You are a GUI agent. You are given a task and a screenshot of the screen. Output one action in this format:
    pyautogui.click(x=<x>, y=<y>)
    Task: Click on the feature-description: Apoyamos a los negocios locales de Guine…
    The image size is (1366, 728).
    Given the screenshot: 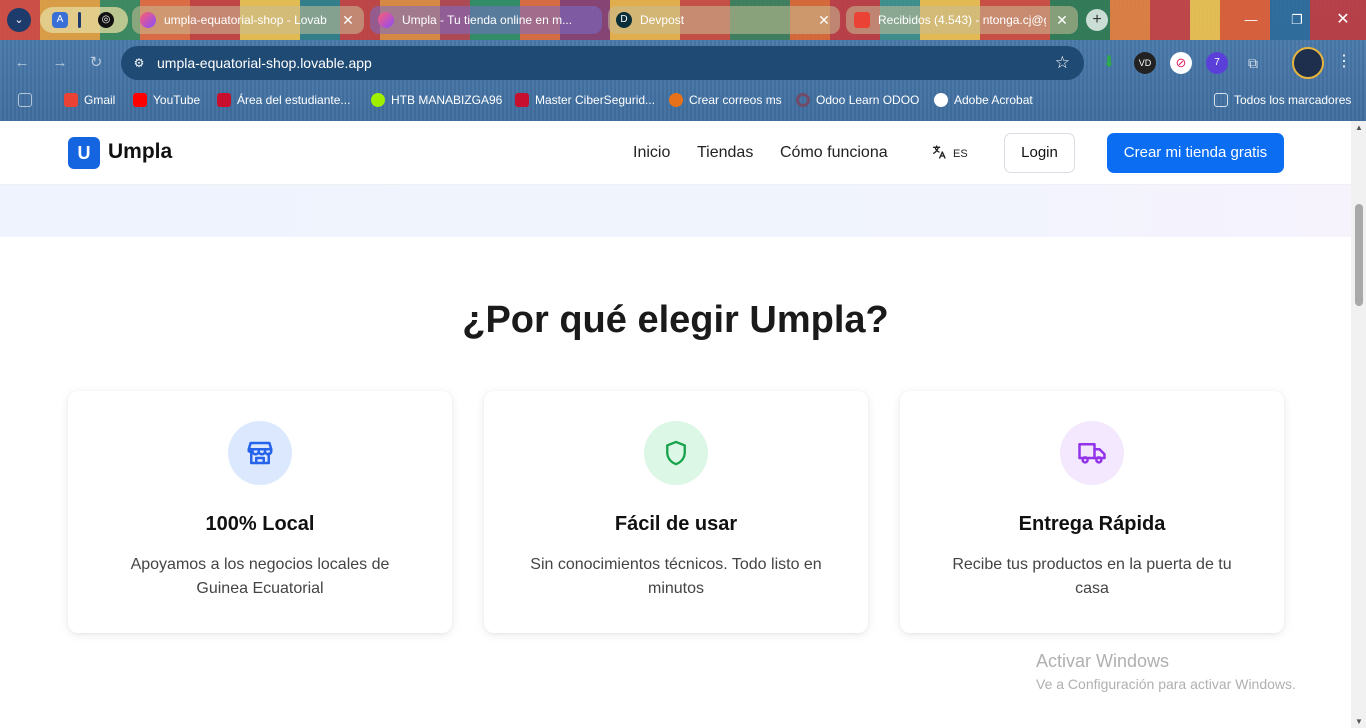 What is the action you would take?
    pyautogui.click(x=260, y=576)
    